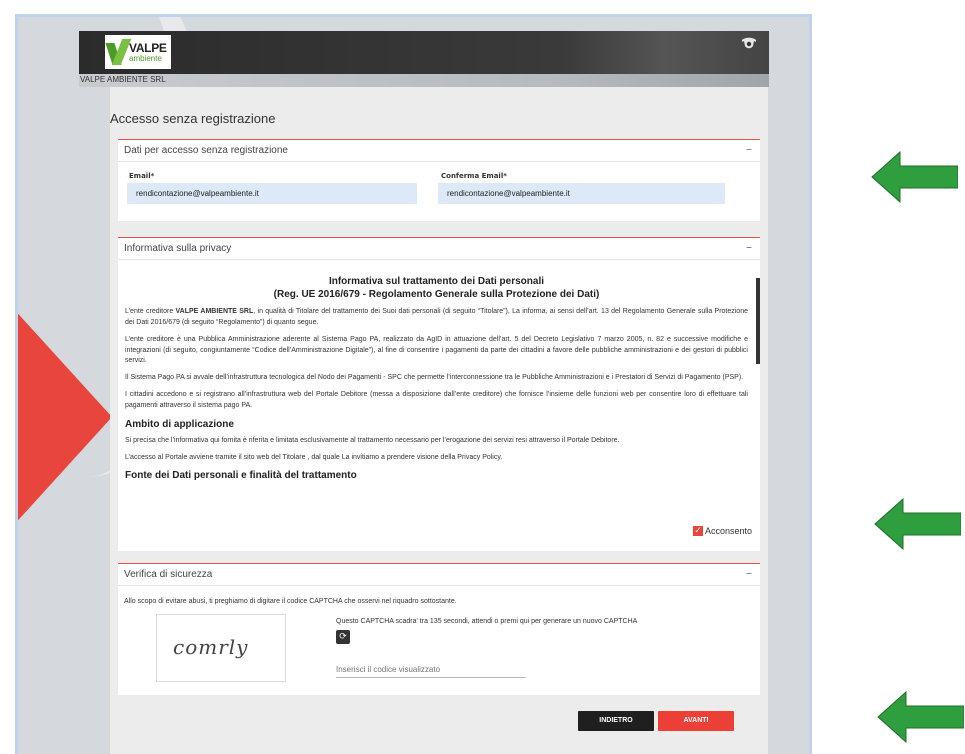 The width and height of the screenshot is (965, 754). Describe the element at coordinates (749, 43) in the screenshot. I see `user-menu-icon` at that location.